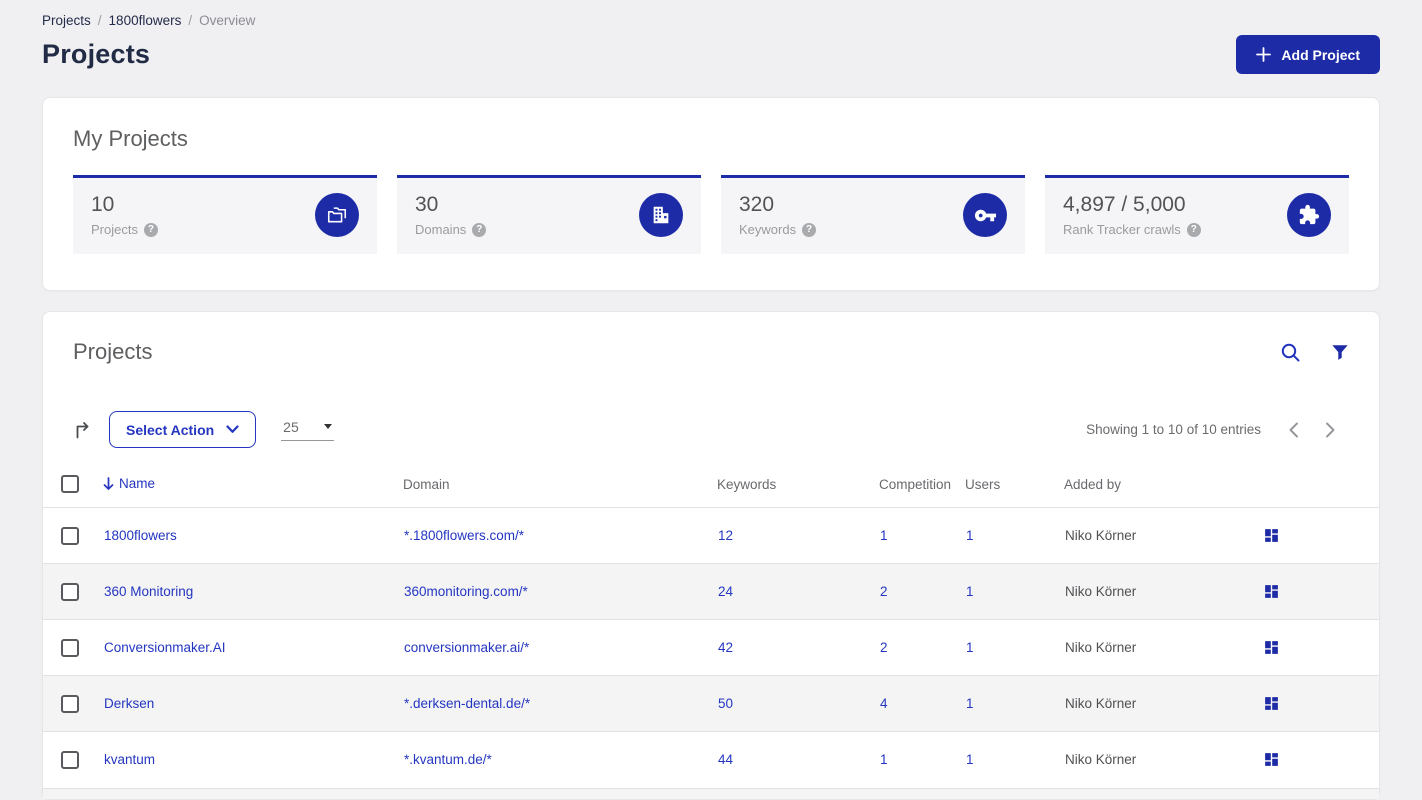 The width and height of the screenshot is (1422, 800). I want to click on project-name-link: 1800flowers, so click(140, 535).